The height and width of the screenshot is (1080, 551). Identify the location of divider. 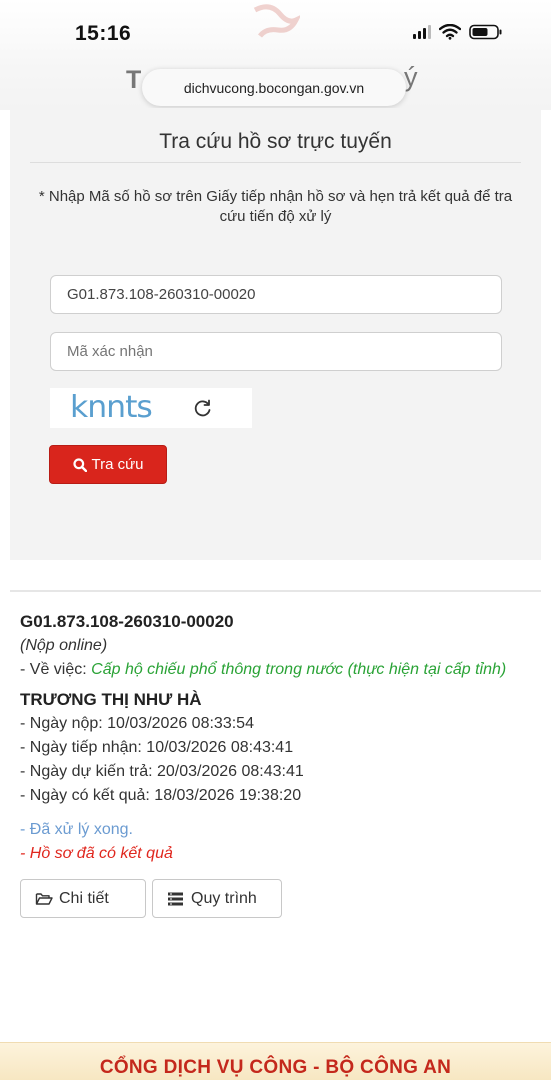
(275, 162).